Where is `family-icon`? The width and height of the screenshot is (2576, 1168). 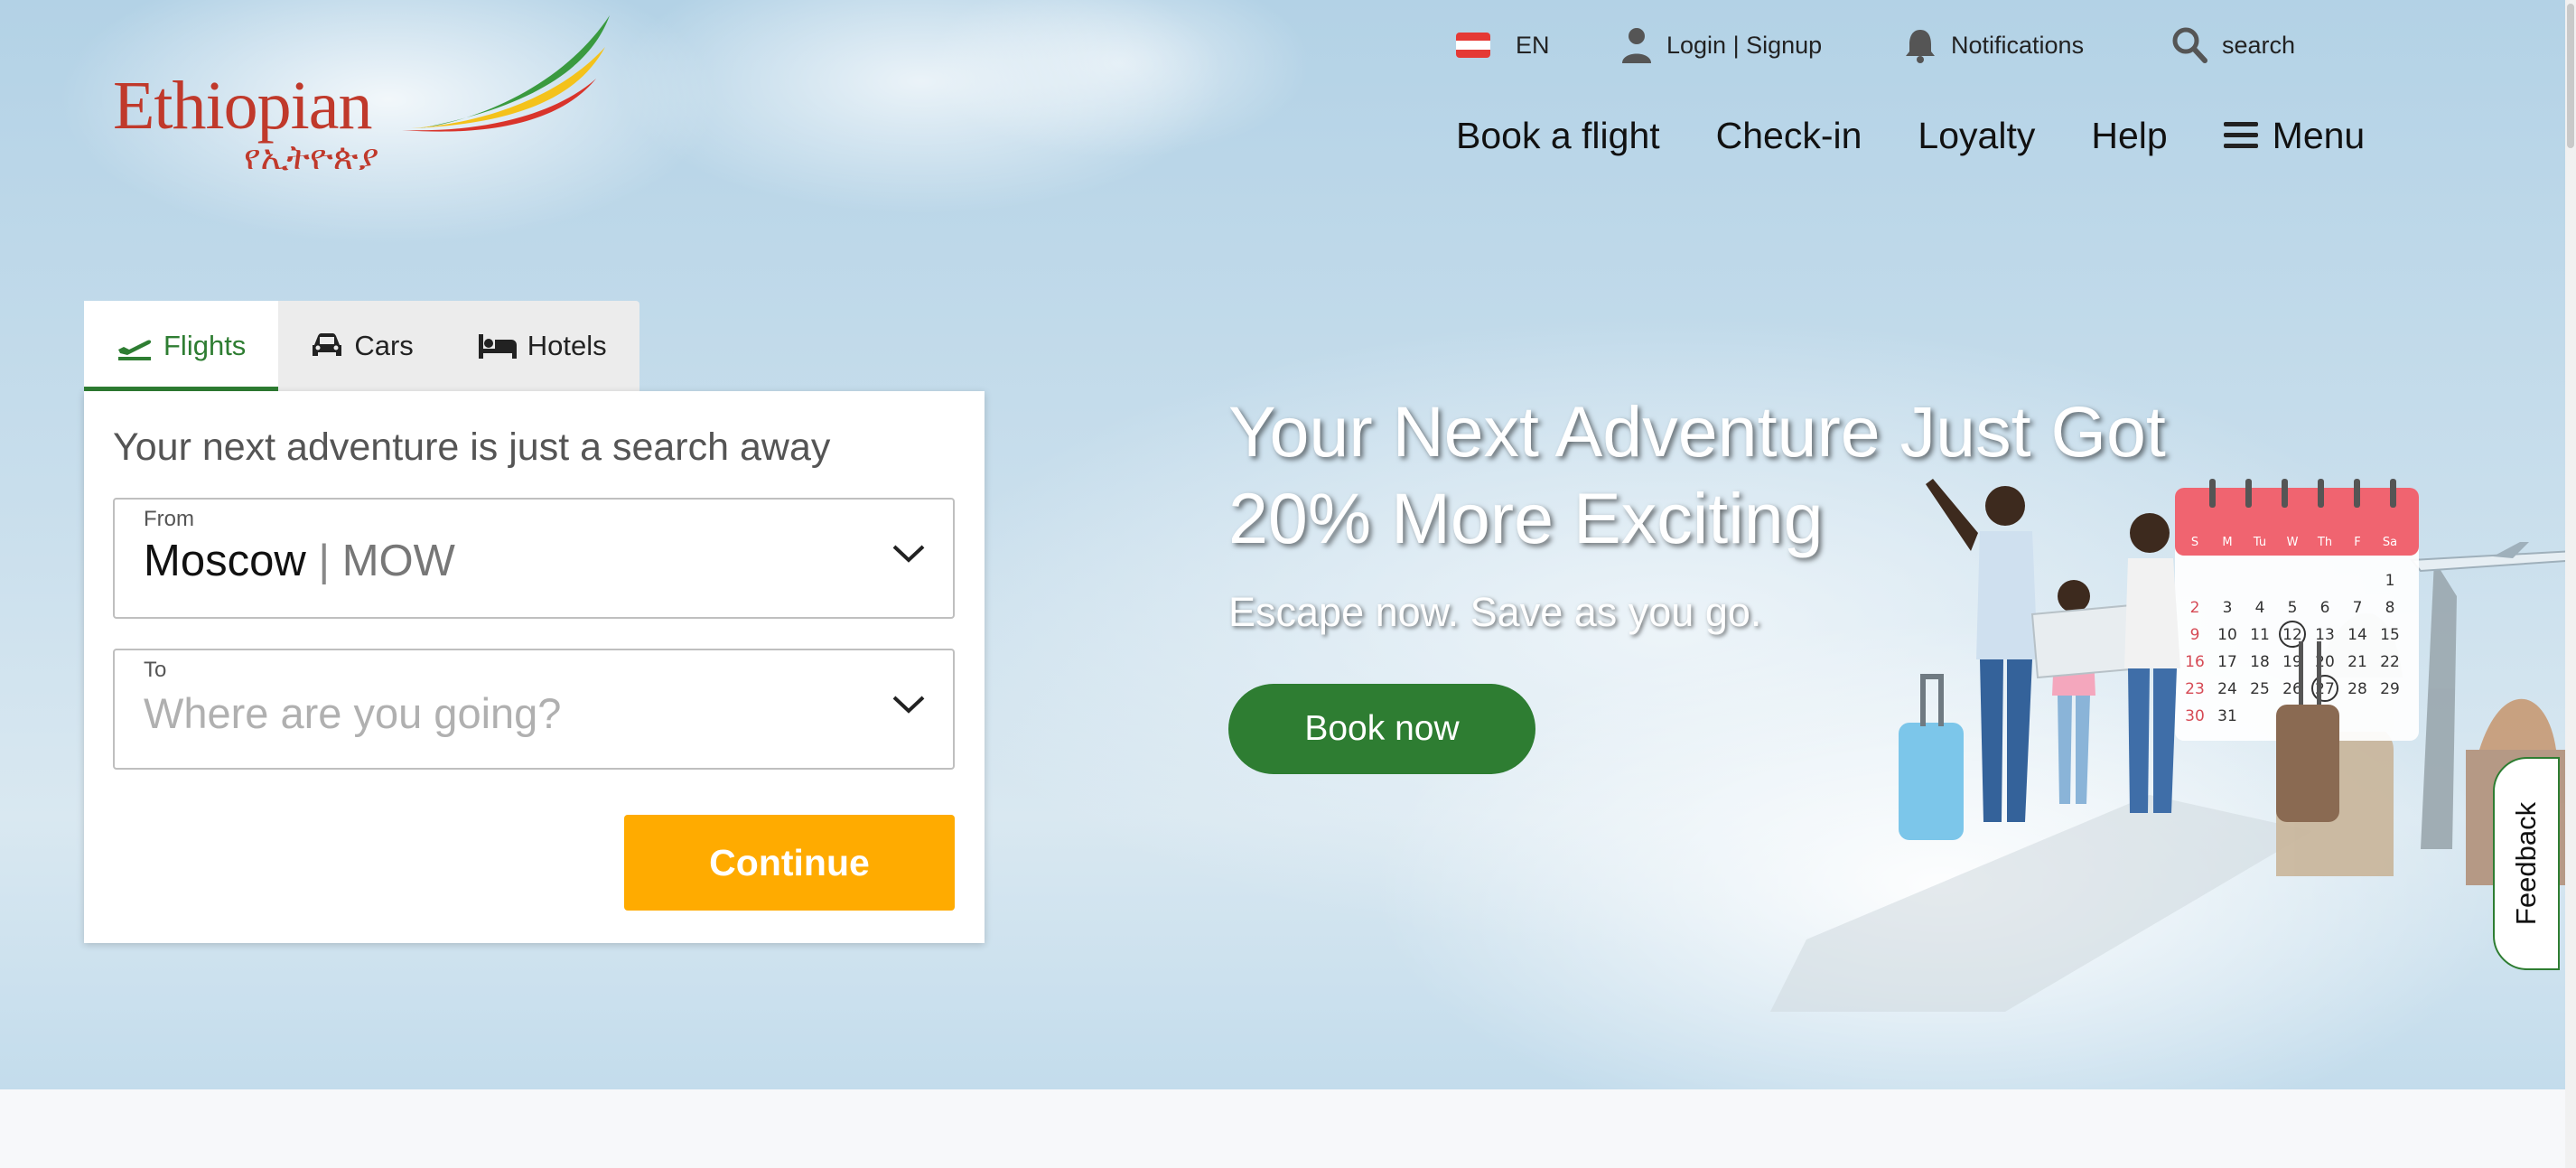 family-icon is located at coordinates (2053, 650).